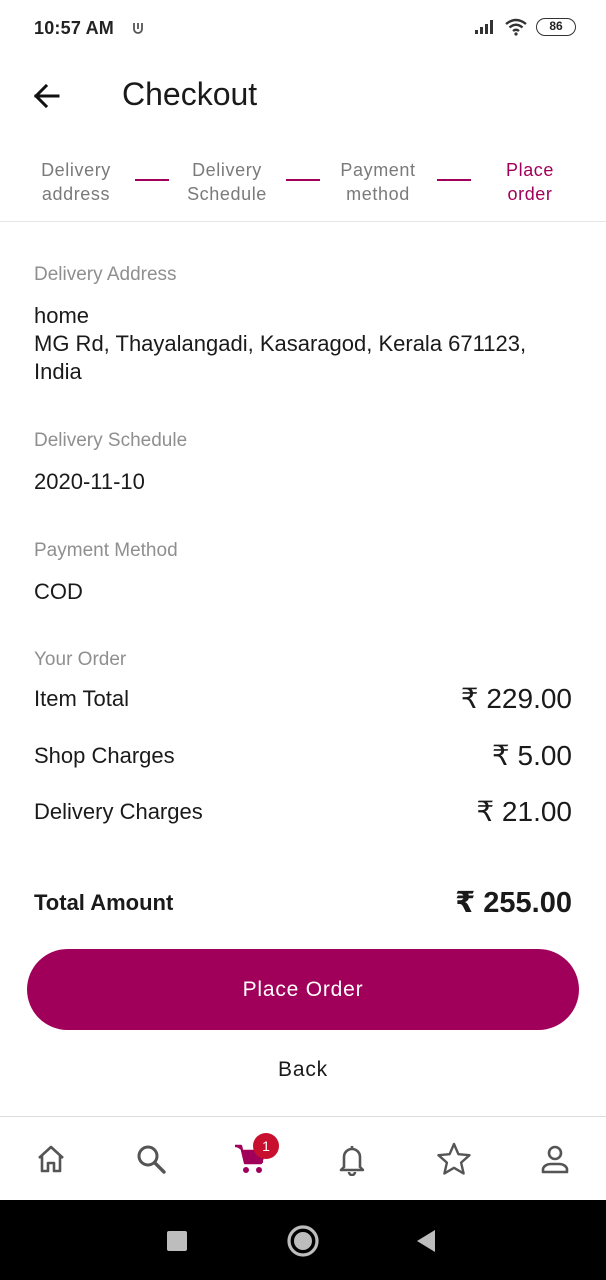 The width and height of the screenshot is (606, 1280). What do you see at coordinates (62, 315) in the screenshot?
I see `address-name: home` at bounding box center [62, 315].